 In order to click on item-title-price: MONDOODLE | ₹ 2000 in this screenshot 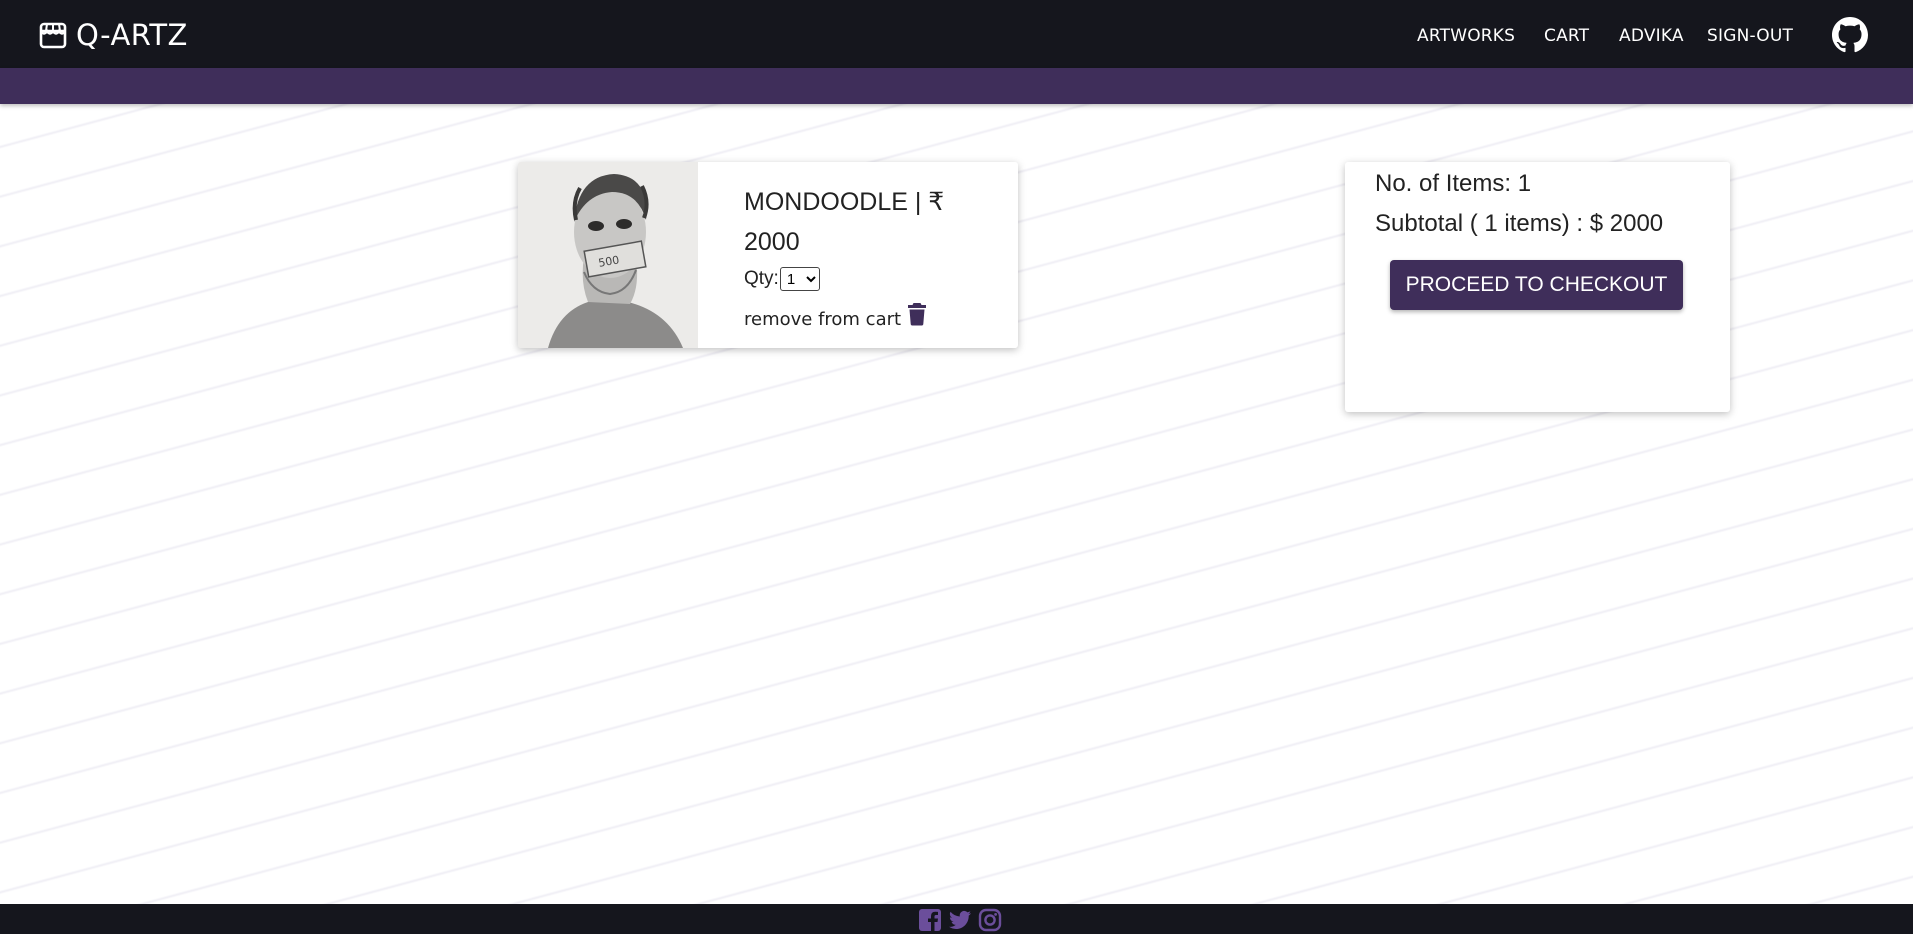, I will do `click(844, 222)`.